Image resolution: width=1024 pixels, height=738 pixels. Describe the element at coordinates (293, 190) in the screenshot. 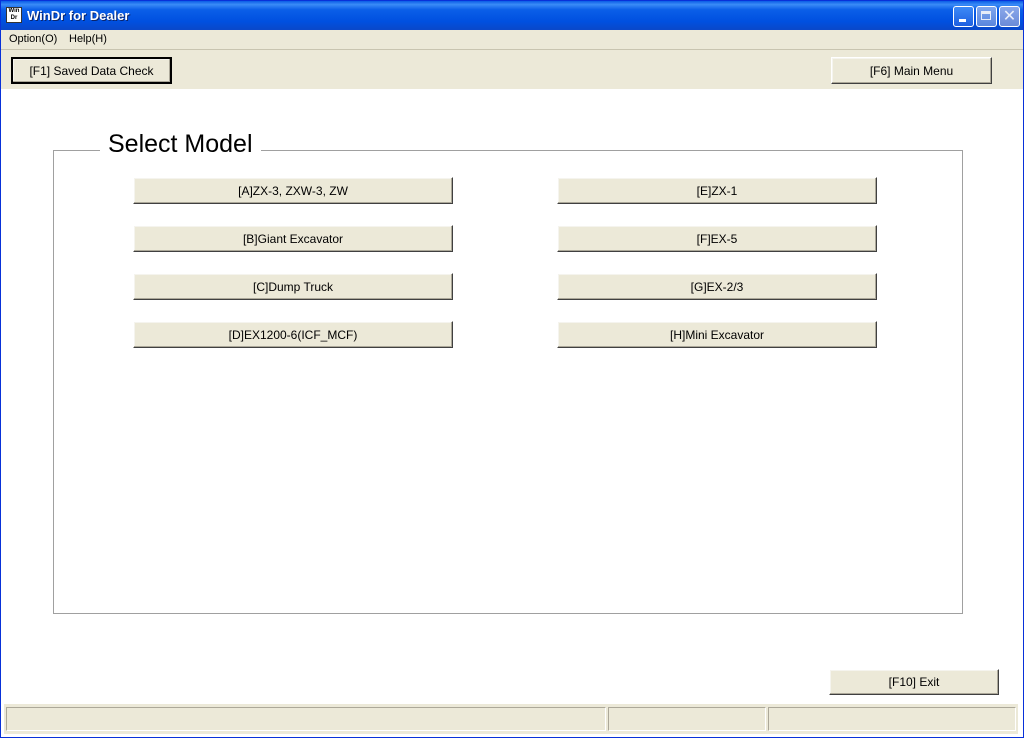

I see `model-button-a: [A]ZX-3, ZXW-3, ZW` at that location.